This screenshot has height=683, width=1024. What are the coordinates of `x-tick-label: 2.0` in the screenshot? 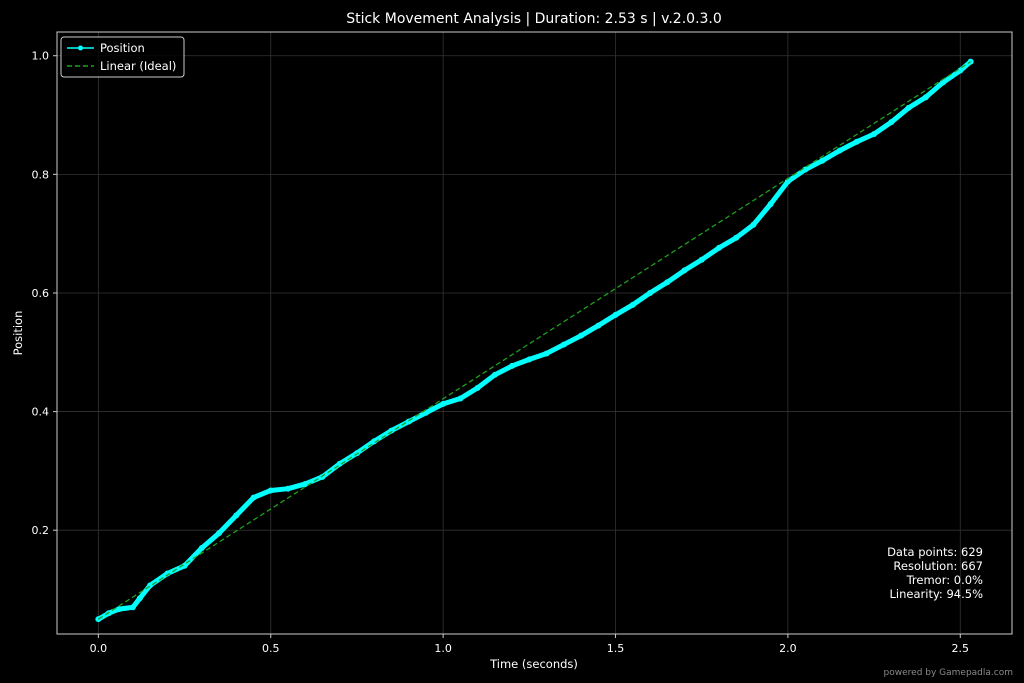 It's located at (788, 648).